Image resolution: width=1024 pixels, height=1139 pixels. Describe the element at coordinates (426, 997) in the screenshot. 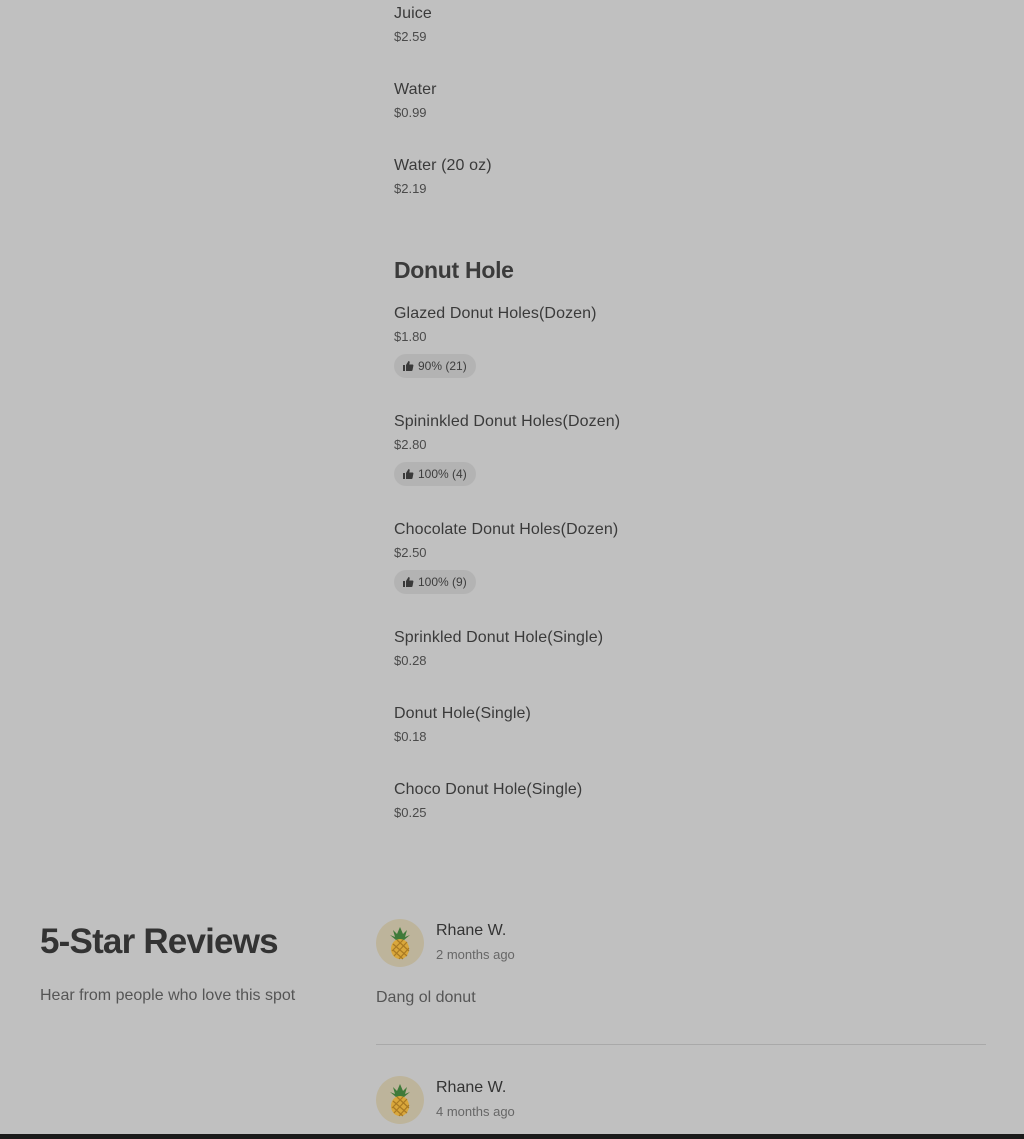

I see `review-text: Dang ol donut` at that location.